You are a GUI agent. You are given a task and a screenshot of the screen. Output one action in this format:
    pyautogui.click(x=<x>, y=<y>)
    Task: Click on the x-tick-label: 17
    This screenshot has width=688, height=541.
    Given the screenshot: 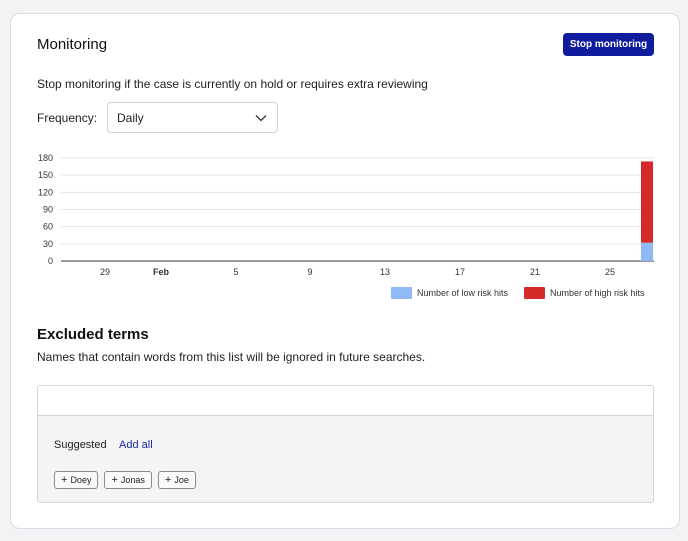 What is the action you would take?
    pyautogui.click(x=460, y=272)
    